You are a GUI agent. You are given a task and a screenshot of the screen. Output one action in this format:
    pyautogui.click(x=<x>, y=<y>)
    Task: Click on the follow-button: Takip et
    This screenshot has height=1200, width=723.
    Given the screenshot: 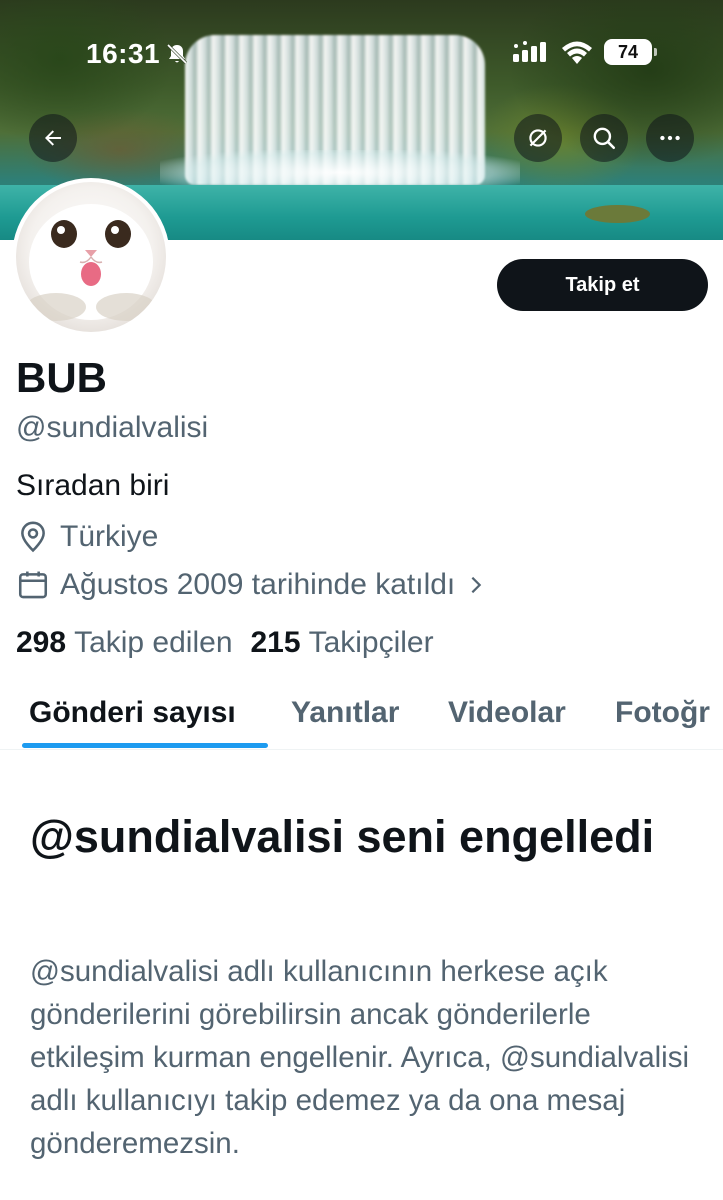 What is the action you would take?
    pyautogui.click(x=602, y=285)
    